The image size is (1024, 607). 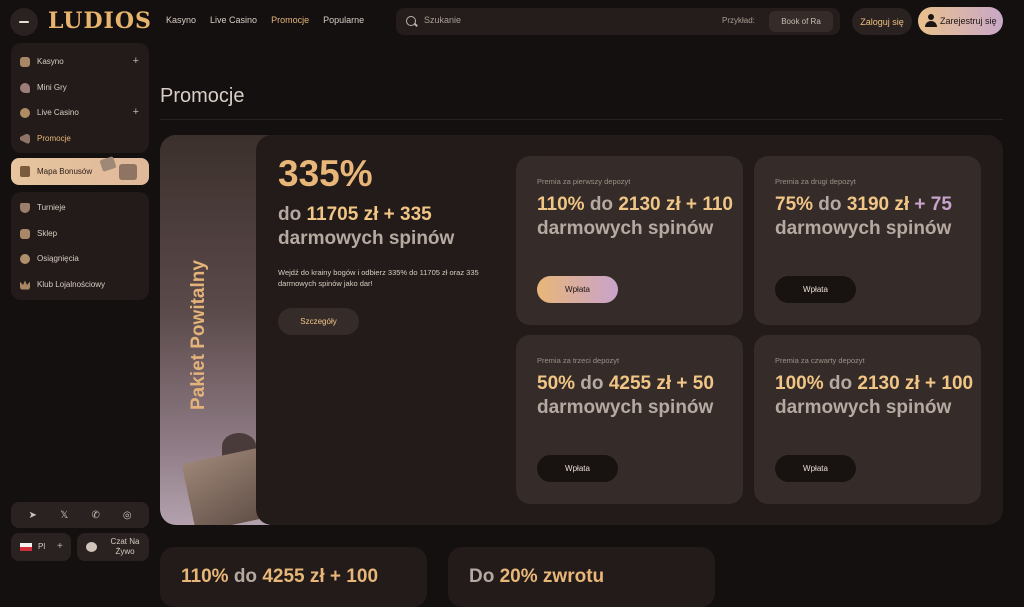 What do you see at coordinates (233, 20) in the screenshot?
I see `nav-live-casino: Live Casino` at bounding box center [233, 20].